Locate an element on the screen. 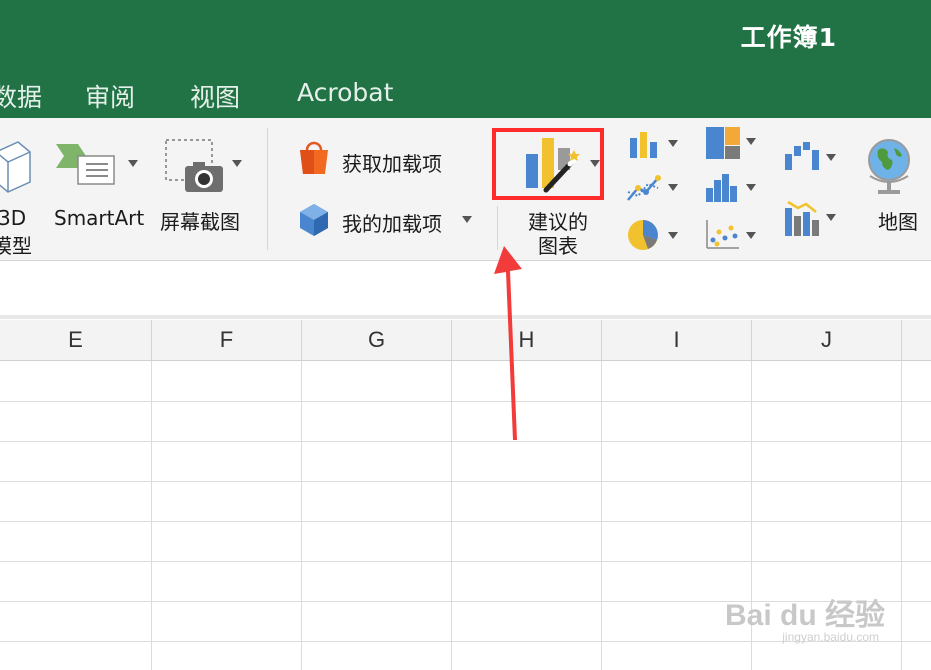 The image size is (931, 670). watermark-url: jingyan.baidu.com is located at coordinates (830, 637).